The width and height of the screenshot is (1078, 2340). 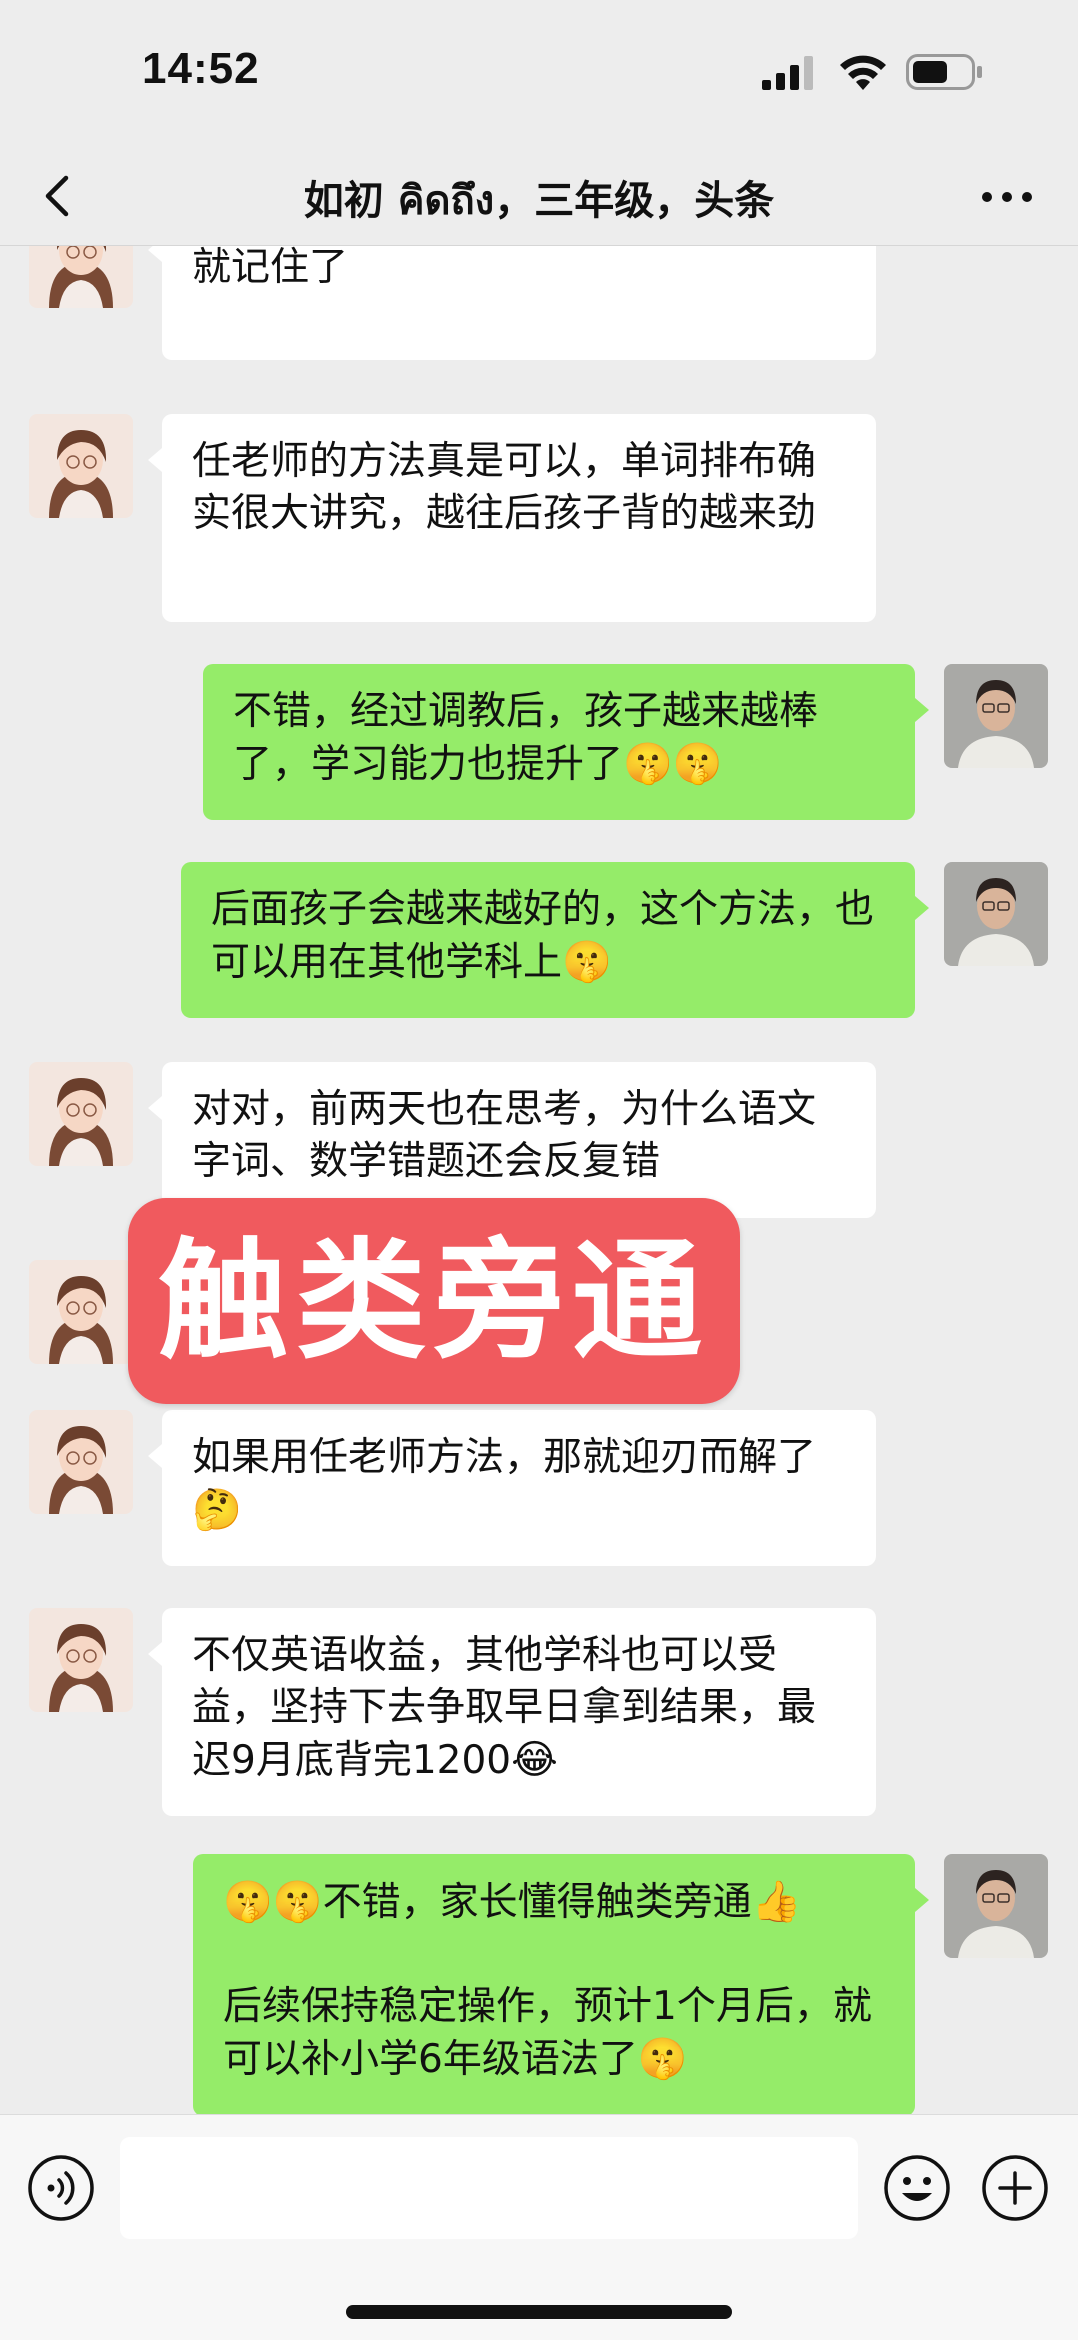 I want to click on status-time: 14:52, so click(x=201, y=68).